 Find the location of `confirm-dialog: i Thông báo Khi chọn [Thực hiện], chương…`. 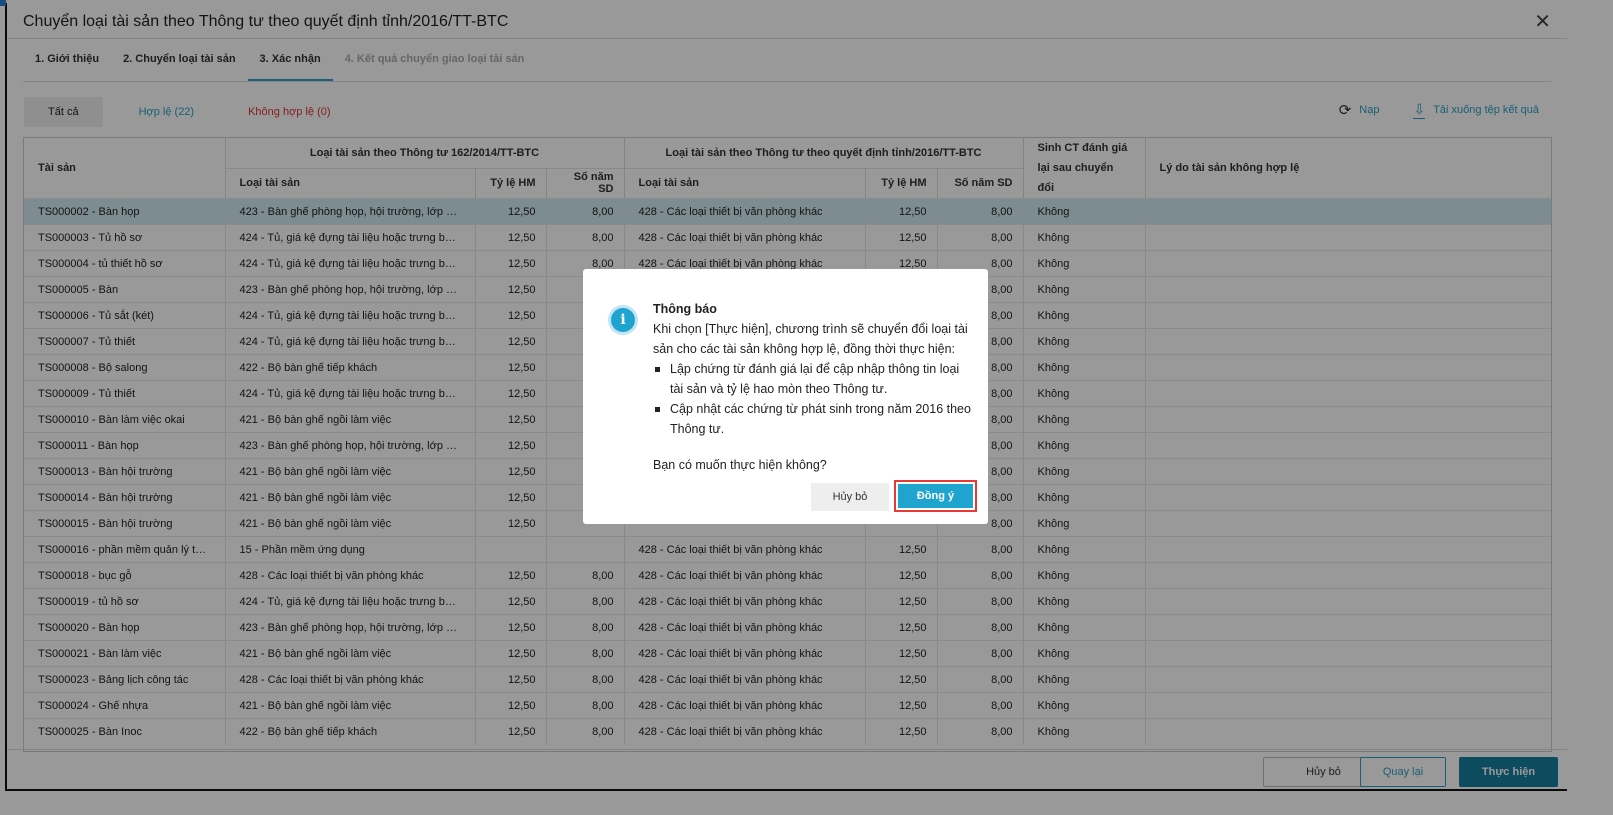

confirm-dialog: i Thông báo Khi chọn [Thực hiện], chương… is located at coordinates (785, 396).